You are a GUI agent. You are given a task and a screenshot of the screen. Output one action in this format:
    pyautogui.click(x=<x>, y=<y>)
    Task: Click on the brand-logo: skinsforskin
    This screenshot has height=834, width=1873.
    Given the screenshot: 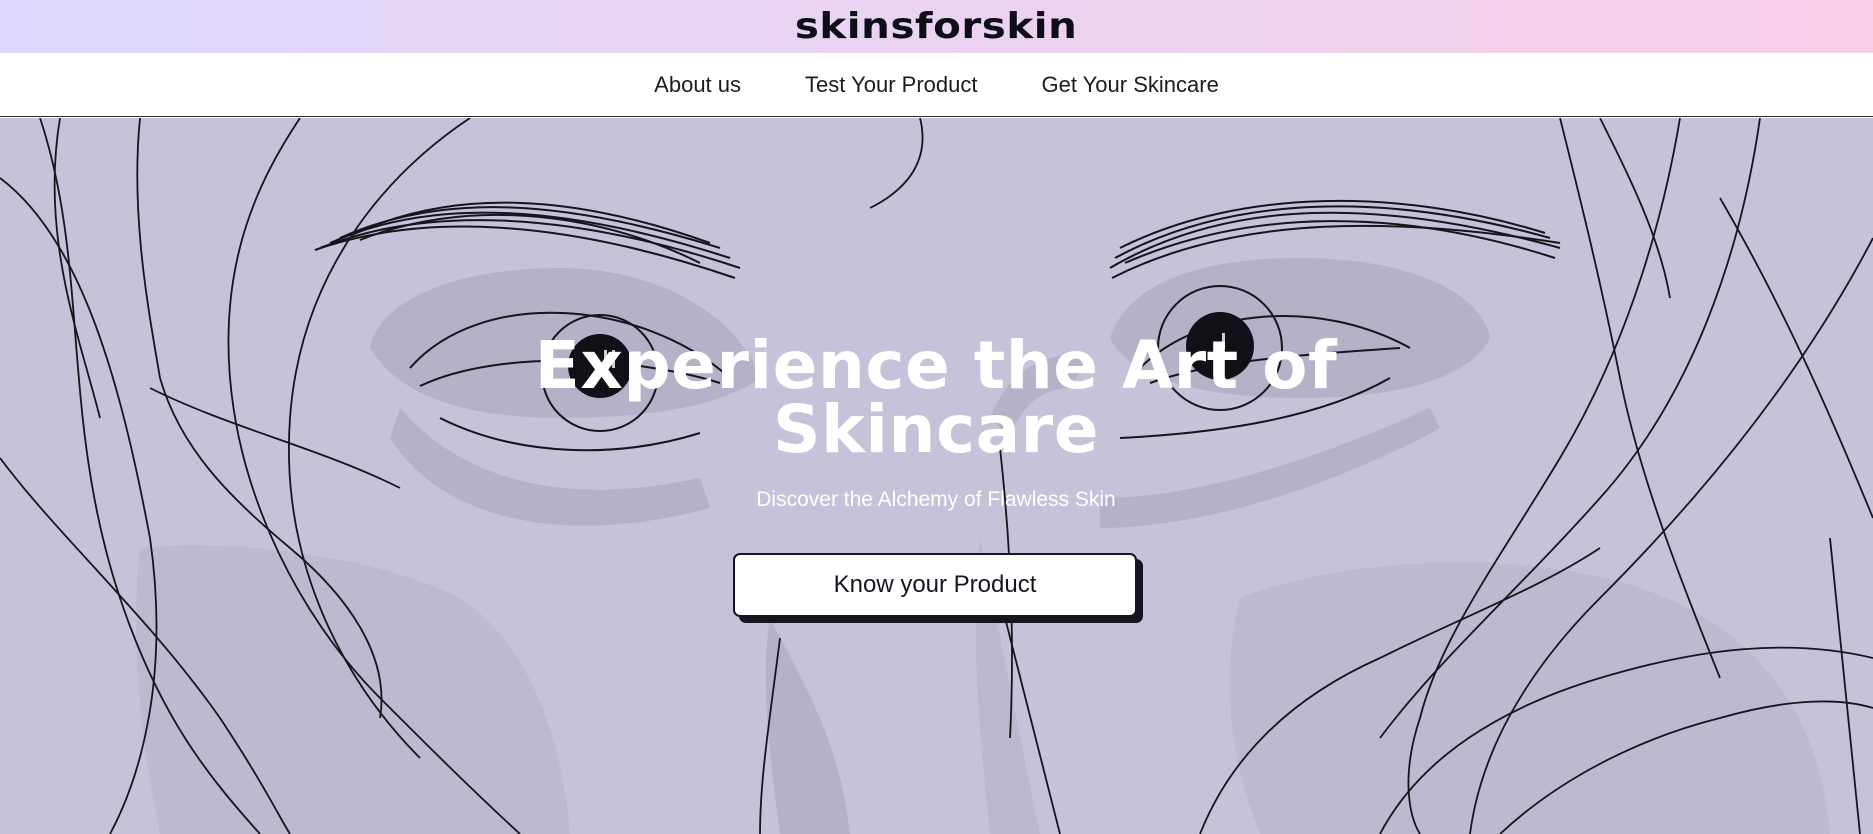 What is the action you would take?
    pyautogui.click(x=936, y=26)
    